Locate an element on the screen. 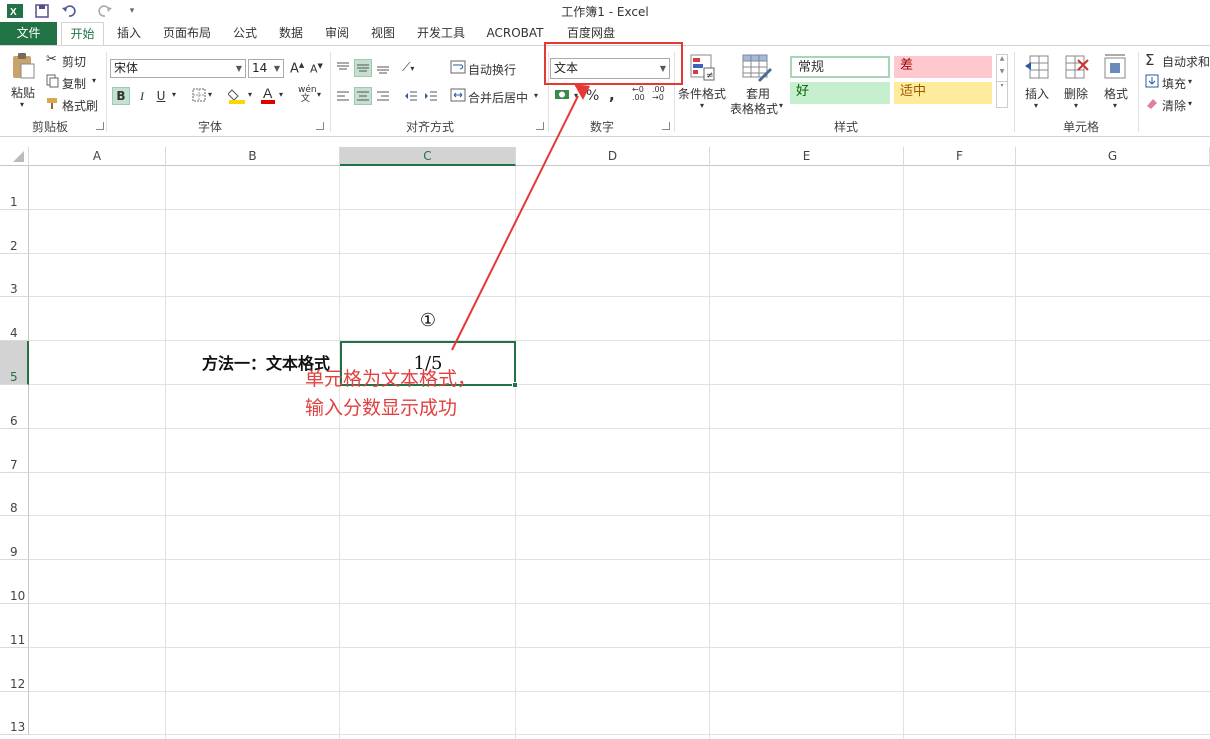 The width and height of the screenshot is (1210, 739). tab-data: 数据 is located at coordinates (291, 33).